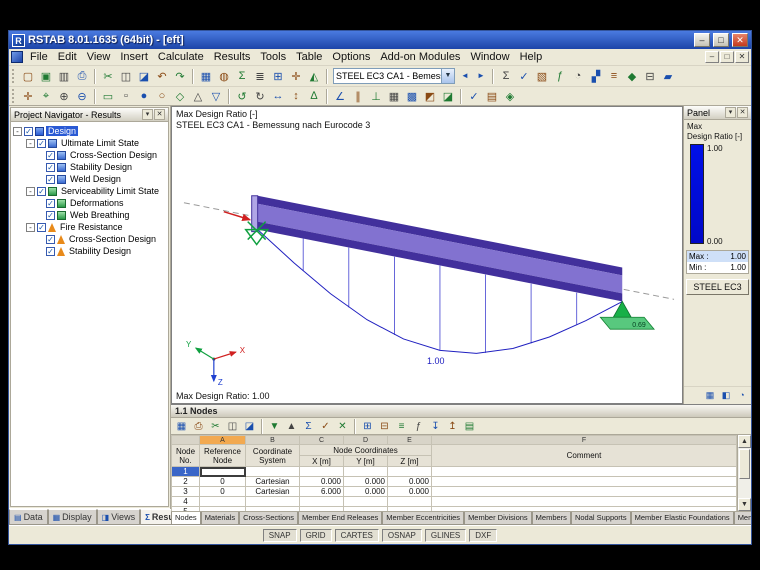 The height and width of the screenshot is (570, 760). What do you see at coordinates (82, 76) in the screenshot?
I see `print-icon: ⎙` at bounding box center [82, 76].